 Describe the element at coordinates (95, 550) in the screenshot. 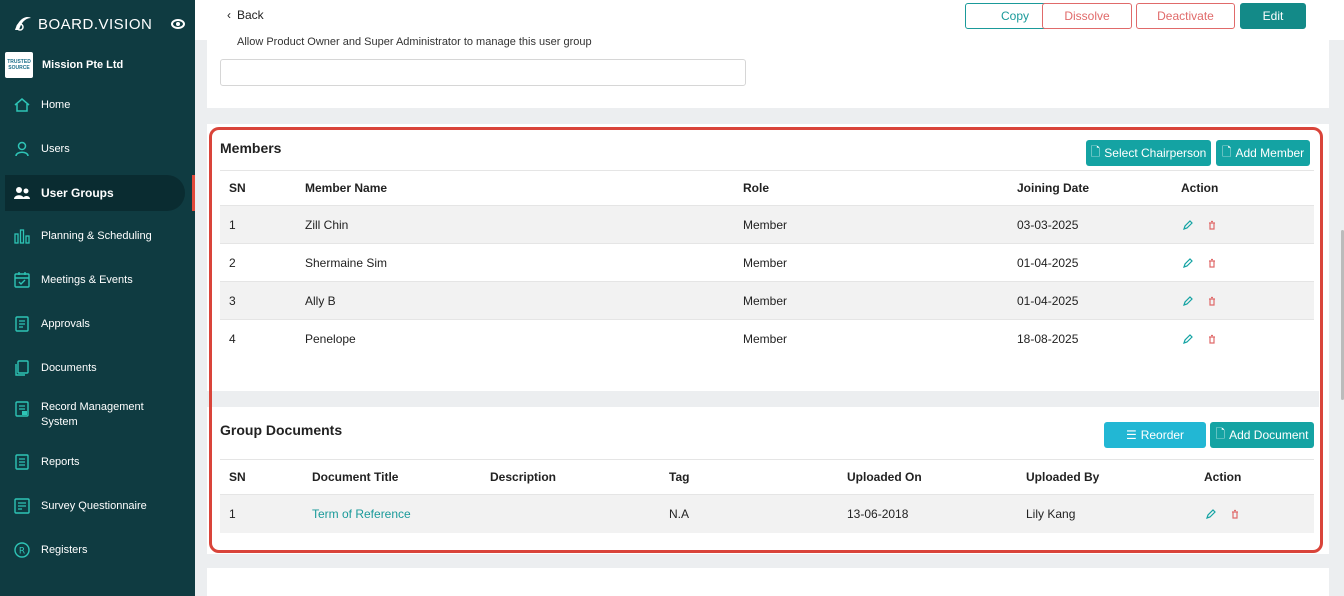

I see `sidebar-item-registers: R Registers` at that location.